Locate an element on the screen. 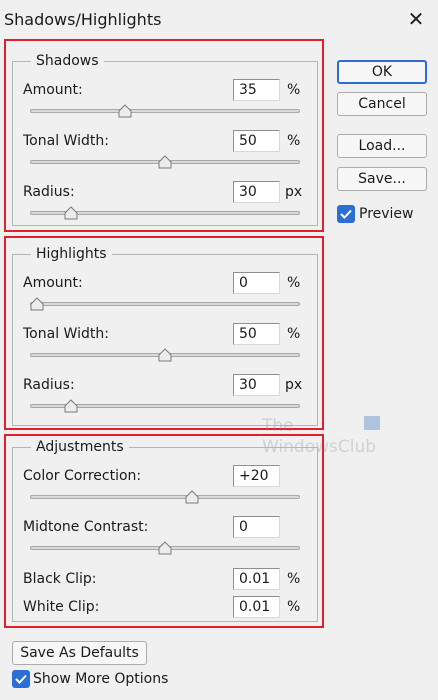 This screenshot has height=700, width=438. highlights-radius-unit: px is located at coordinates (294, 385).